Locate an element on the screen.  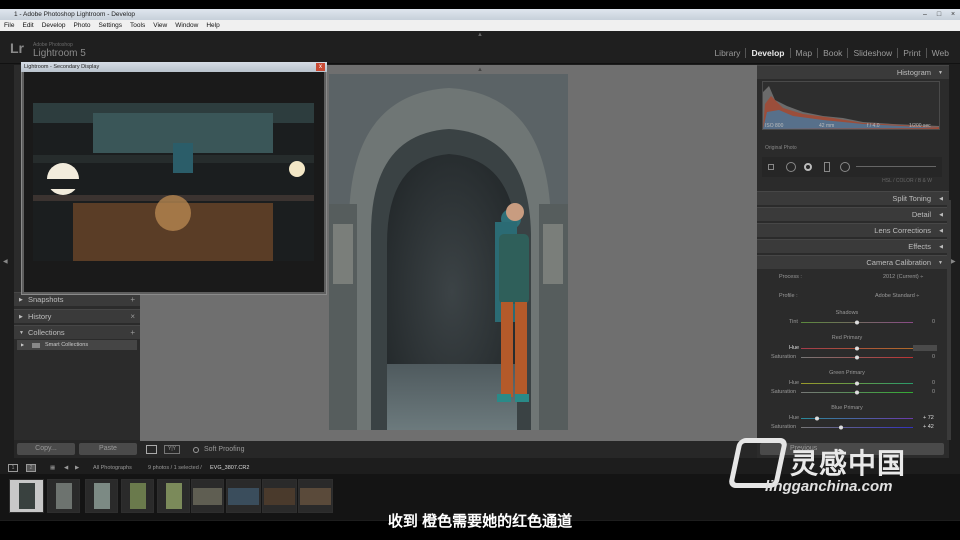
effects-label: Effects is located at coordinates (919, 246).